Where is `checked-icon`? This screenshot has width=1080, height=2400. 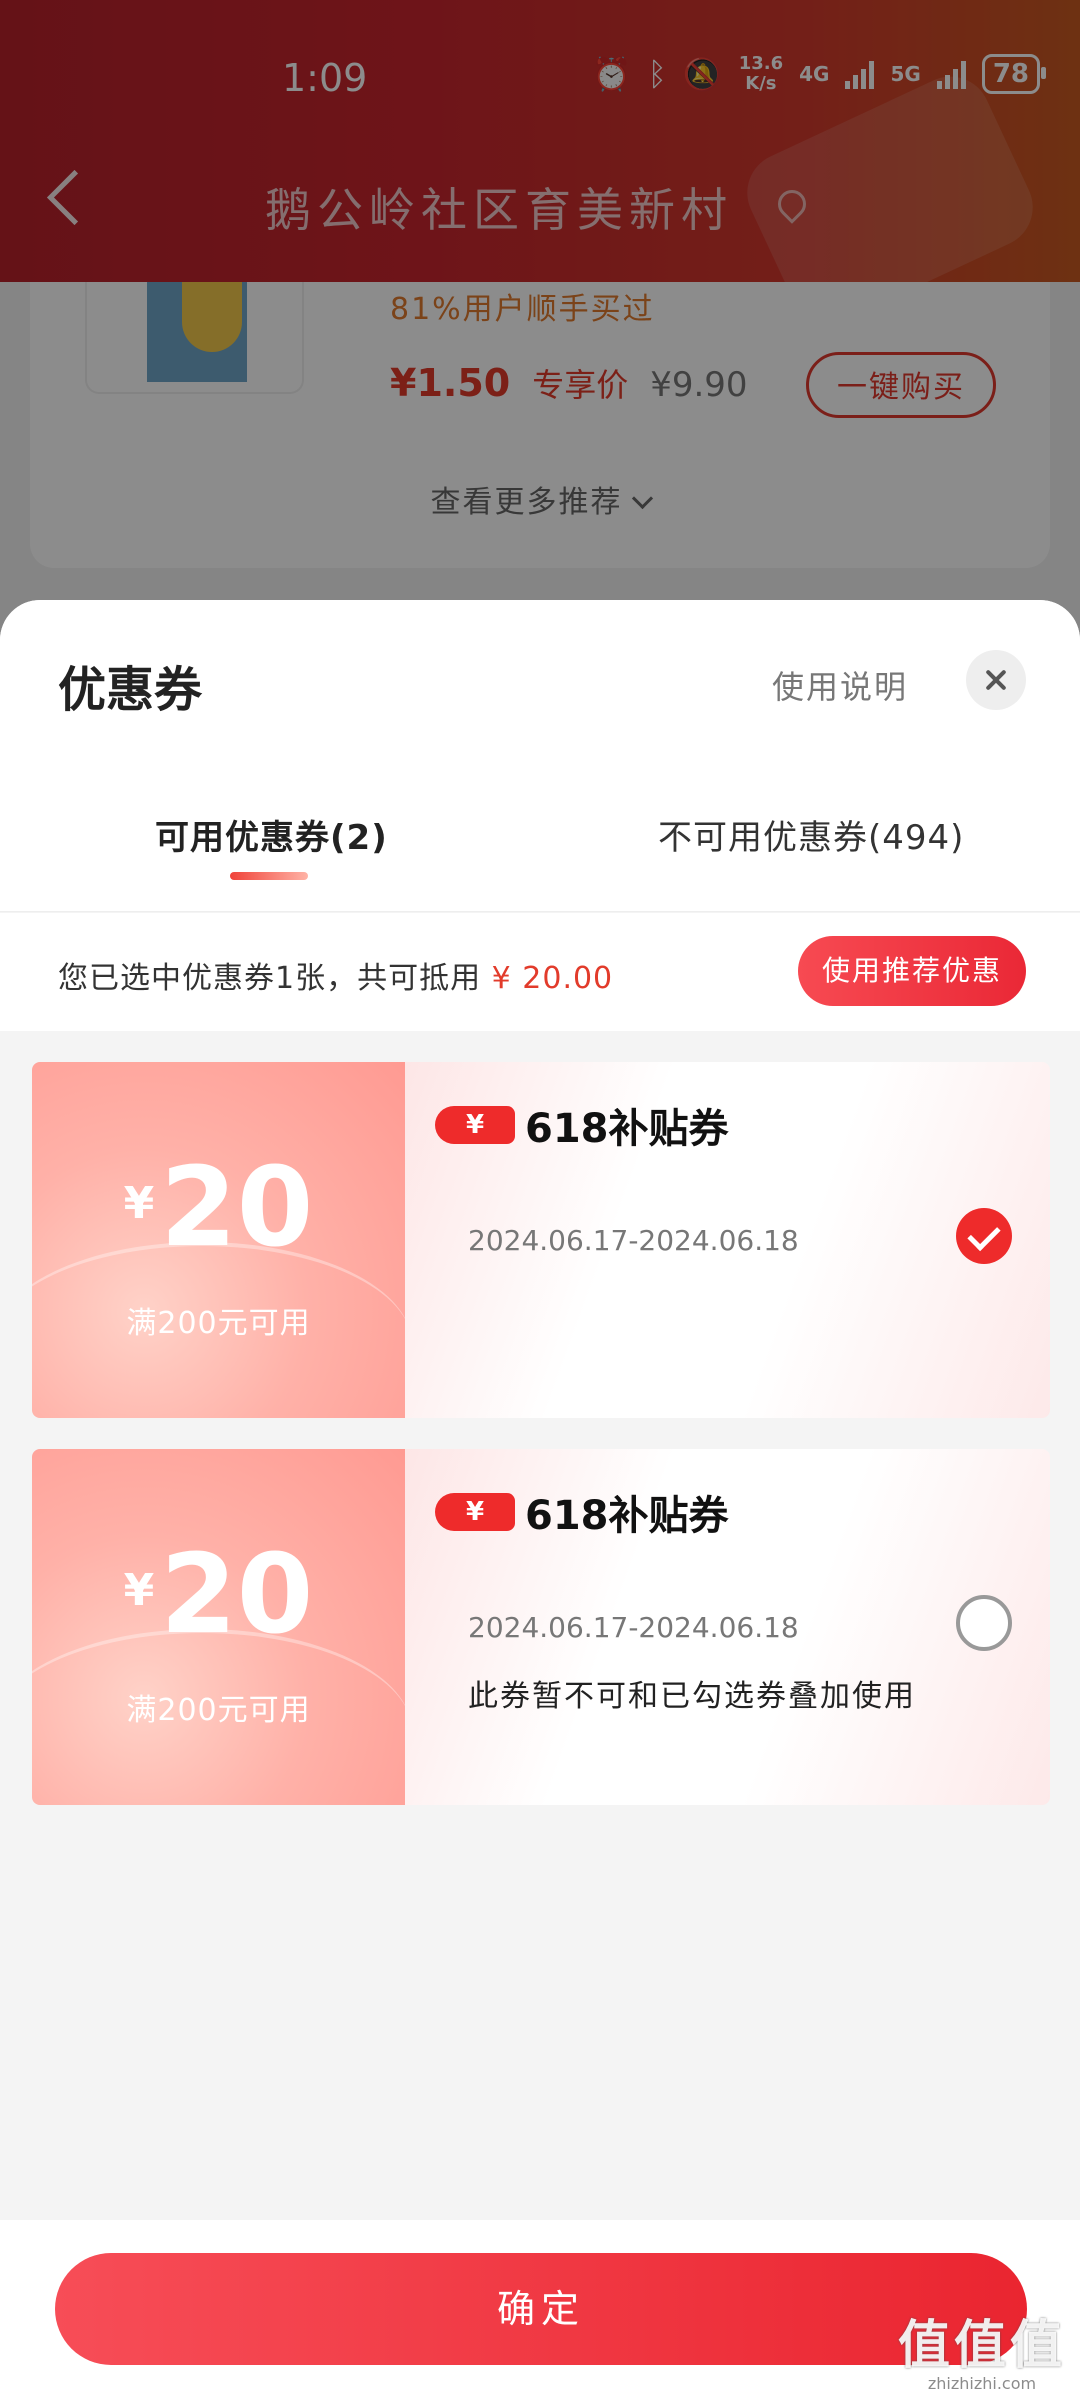 checked-icon is located at coordinates (984, 1236).